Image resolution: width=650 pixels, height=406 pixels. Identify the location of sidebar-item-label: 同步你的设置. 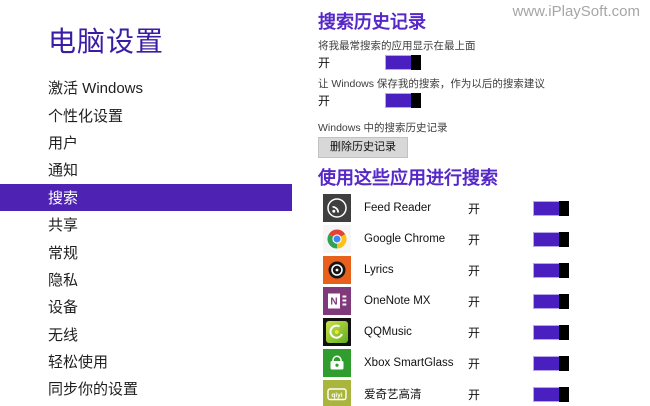
(93, 390).